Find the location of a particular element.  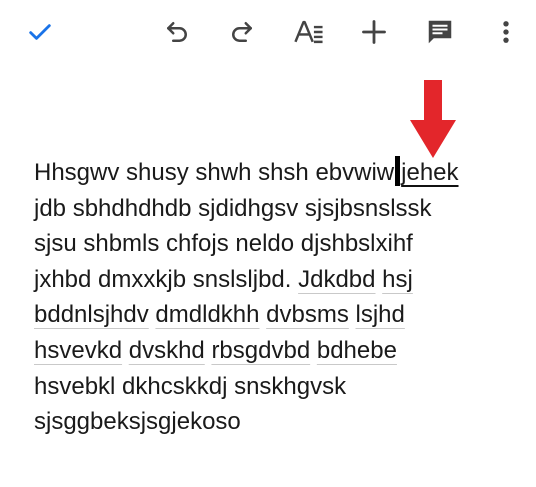

text-format-button is located at coordinates (309, 32).